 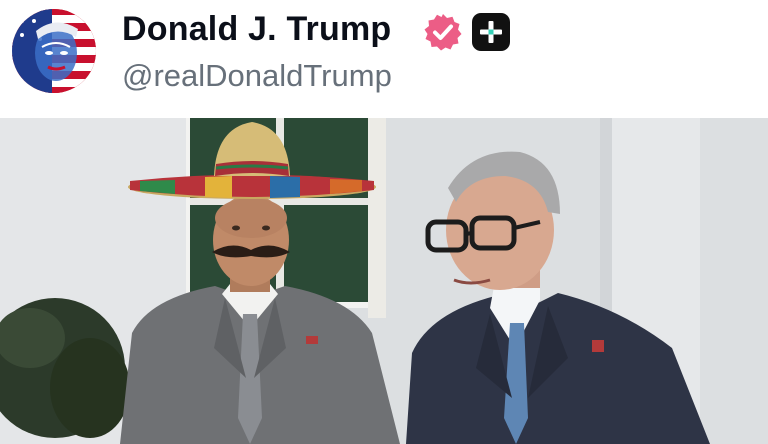 What do you see at coordinates (257, 76) in the screenshot?
I see `author-handle: @realDonaldTrump` at bounding box center [257, 76].